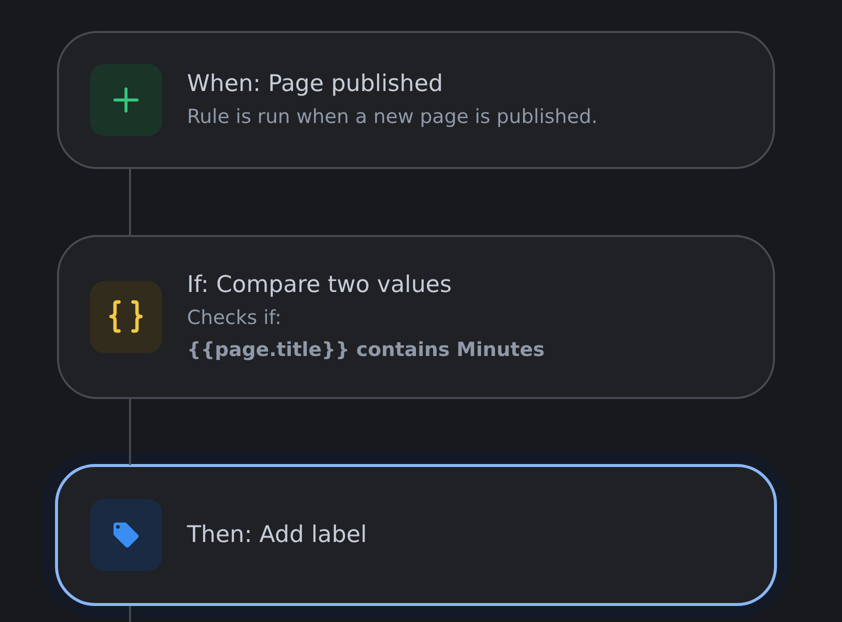  Describe the element at coordinates (126, 535) in the screenshot. I see `tag-icon` at that location.